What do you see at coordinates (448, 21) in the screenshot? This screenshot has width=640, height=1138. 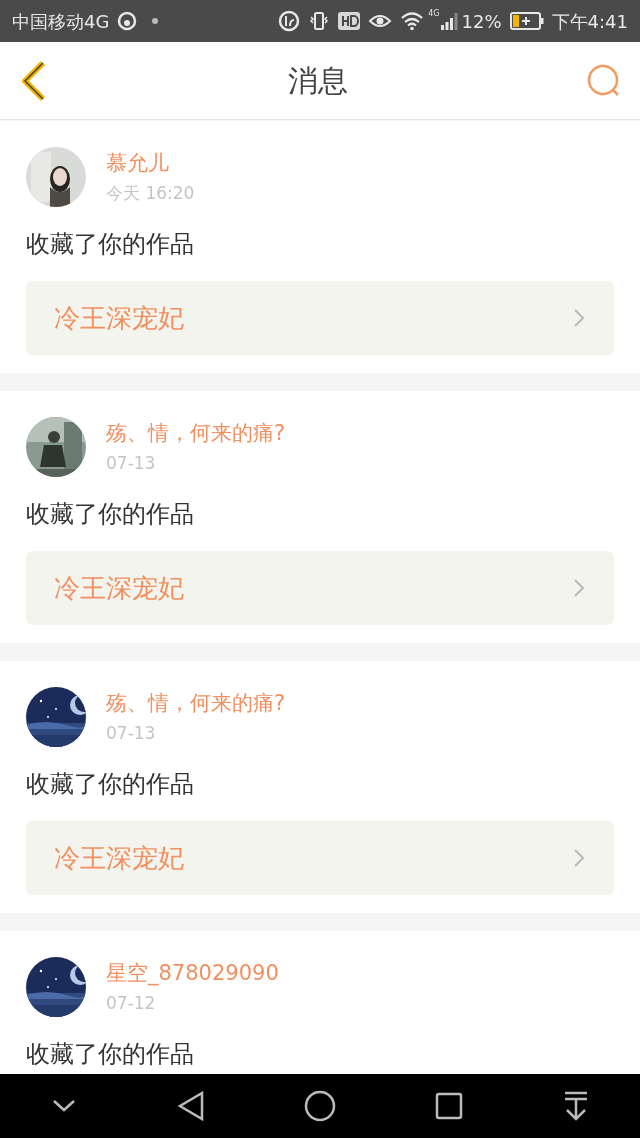 I see `signal-icon` at bounding box center [448, 21].